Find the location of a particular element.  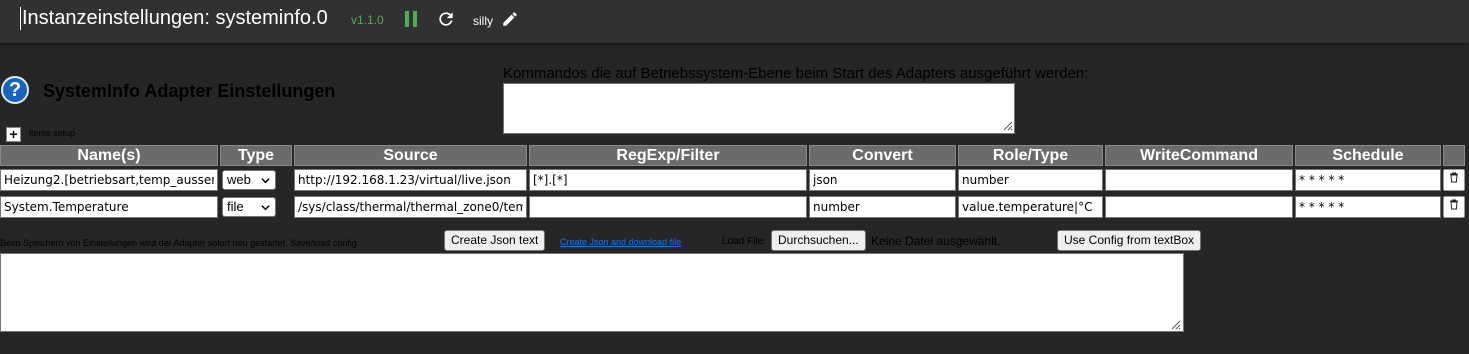

table-row: file is located at coordinates (732, 207).